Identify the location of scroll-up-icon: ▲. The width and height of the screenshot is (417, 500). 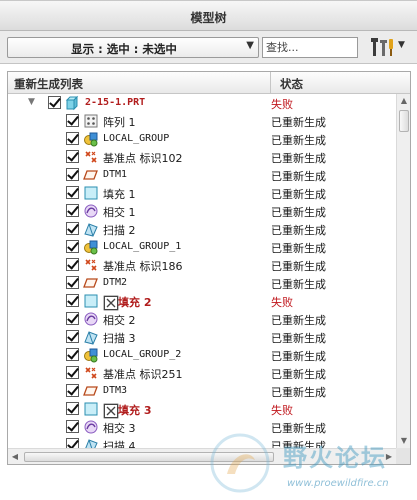
(403, 101).